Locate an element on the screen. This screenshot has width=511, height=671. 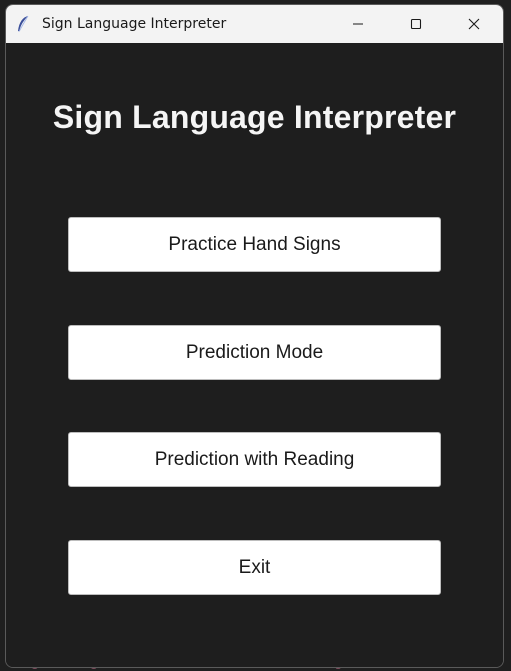
window-title: Sign Language Interpreter is located at coordinates (134, 24).